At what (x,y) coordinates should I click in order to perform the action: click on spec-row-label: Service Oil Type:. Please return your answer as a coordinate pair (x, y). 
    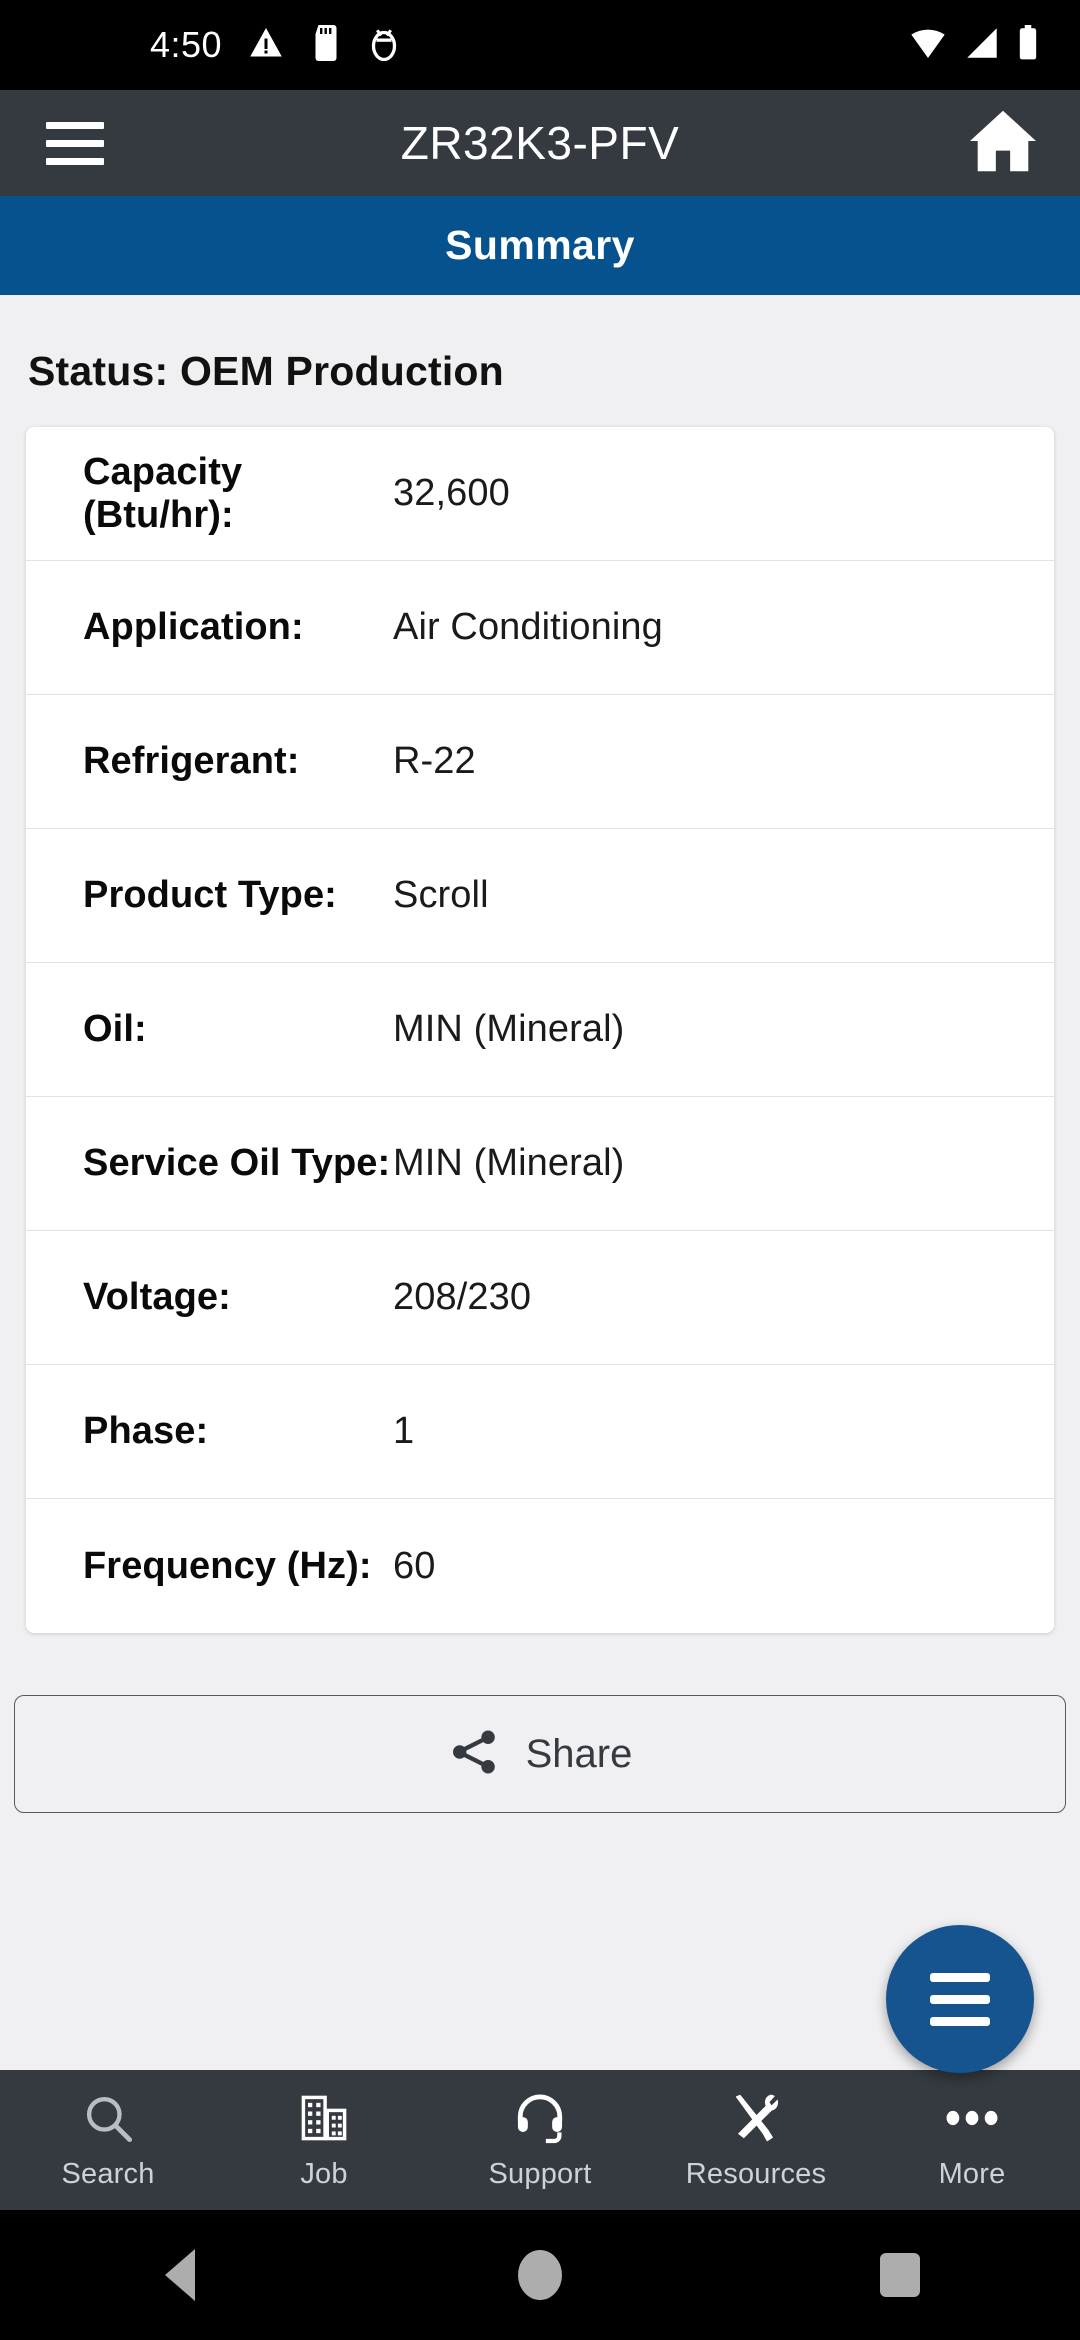
    Looking at the image, I should click on (237, 1163).